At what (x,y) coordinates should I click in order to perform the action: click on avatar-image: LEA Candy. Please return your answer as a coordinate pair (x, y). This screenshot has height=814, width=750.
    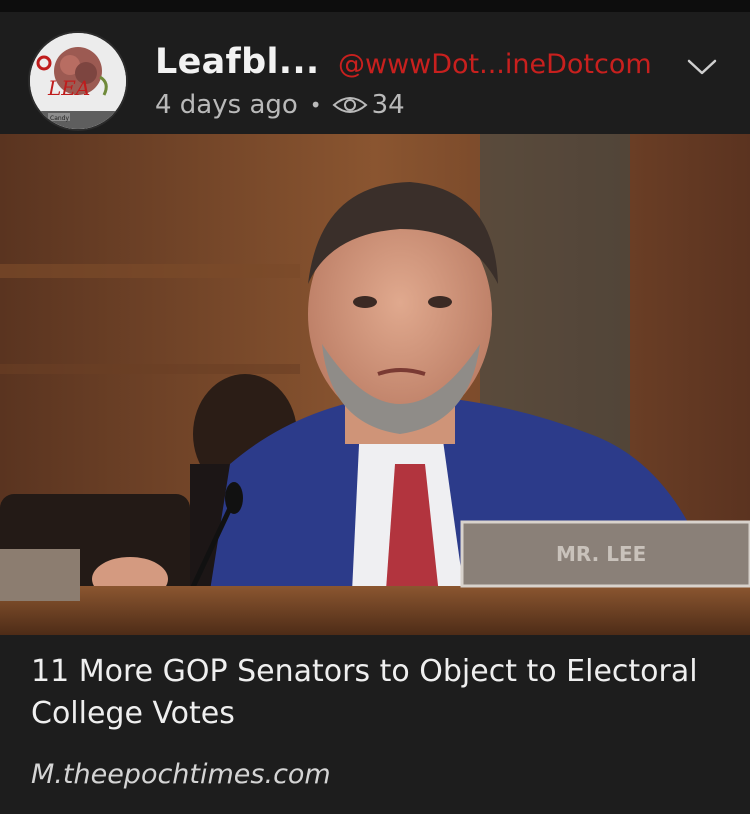
    Looking at the image, I should click on (78, 81).